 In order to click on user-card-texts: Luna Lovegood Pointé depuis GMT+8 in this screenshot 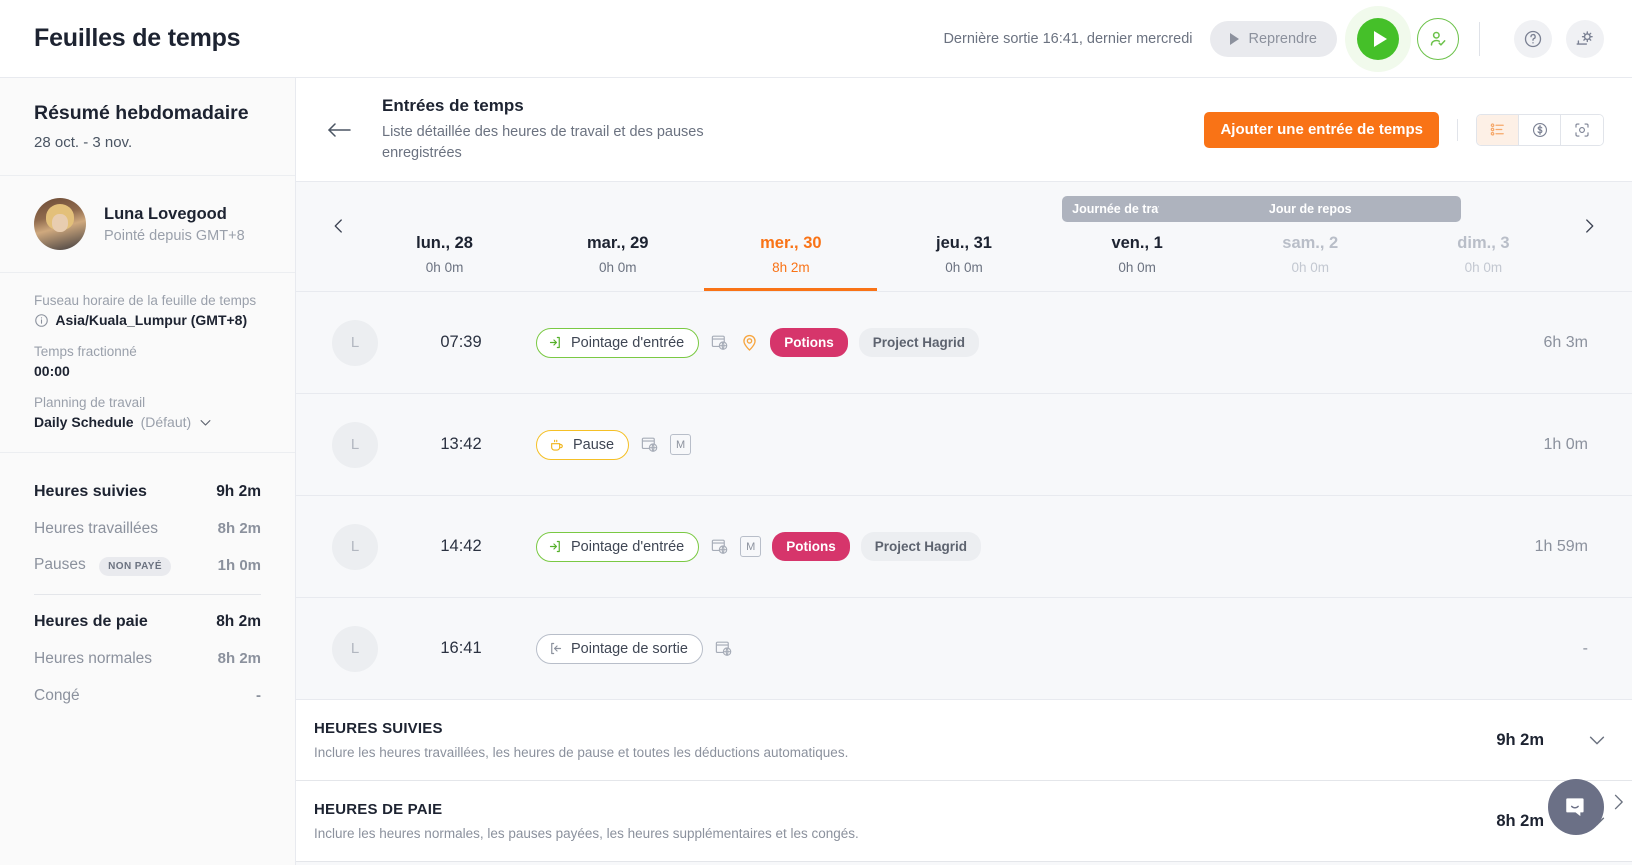, I will do `click(174, 224)`.